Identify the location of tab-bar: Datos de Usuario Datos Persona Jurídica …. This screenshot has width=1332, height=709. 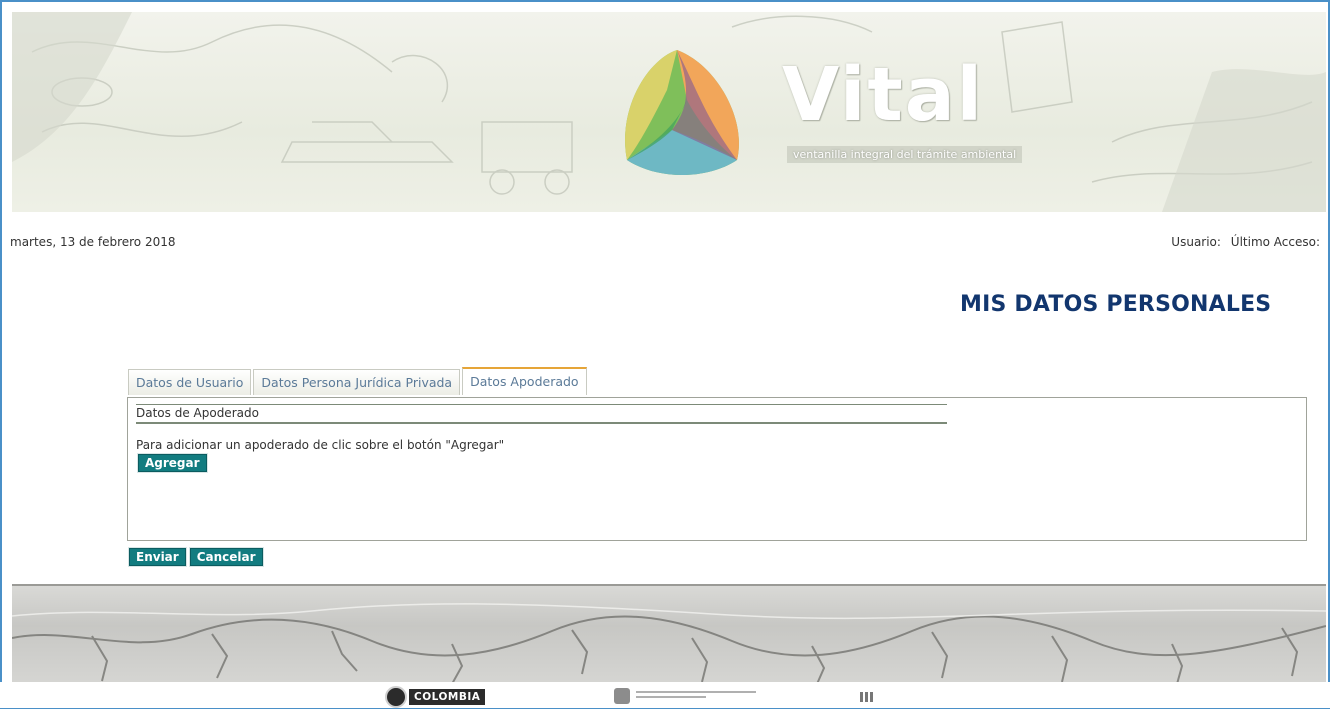
(357, 381).